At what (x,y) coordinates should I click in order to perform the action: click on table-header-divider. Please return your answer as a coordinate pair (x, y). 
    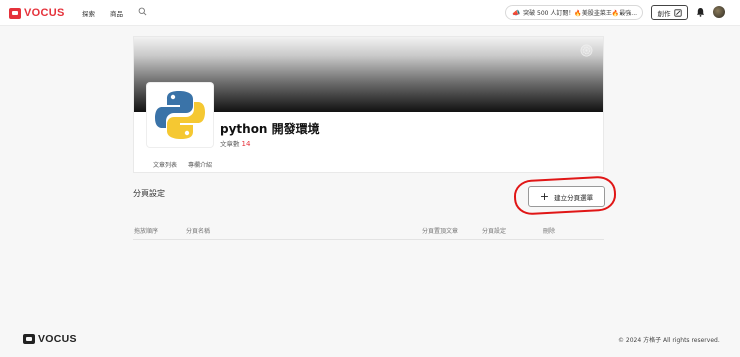
    Looking at the image, I should click on (368, 239).